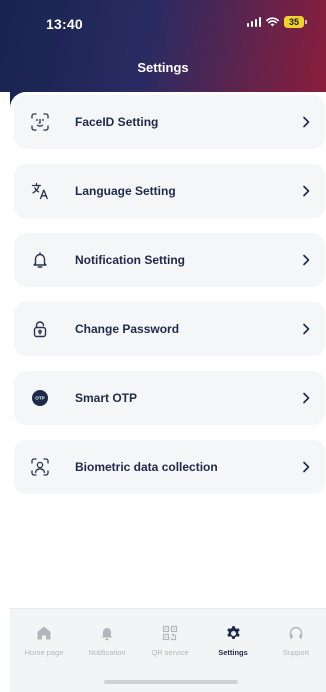 The image size is (326, 692). I want to click on tab-notification: Notification, so click(107, 644).